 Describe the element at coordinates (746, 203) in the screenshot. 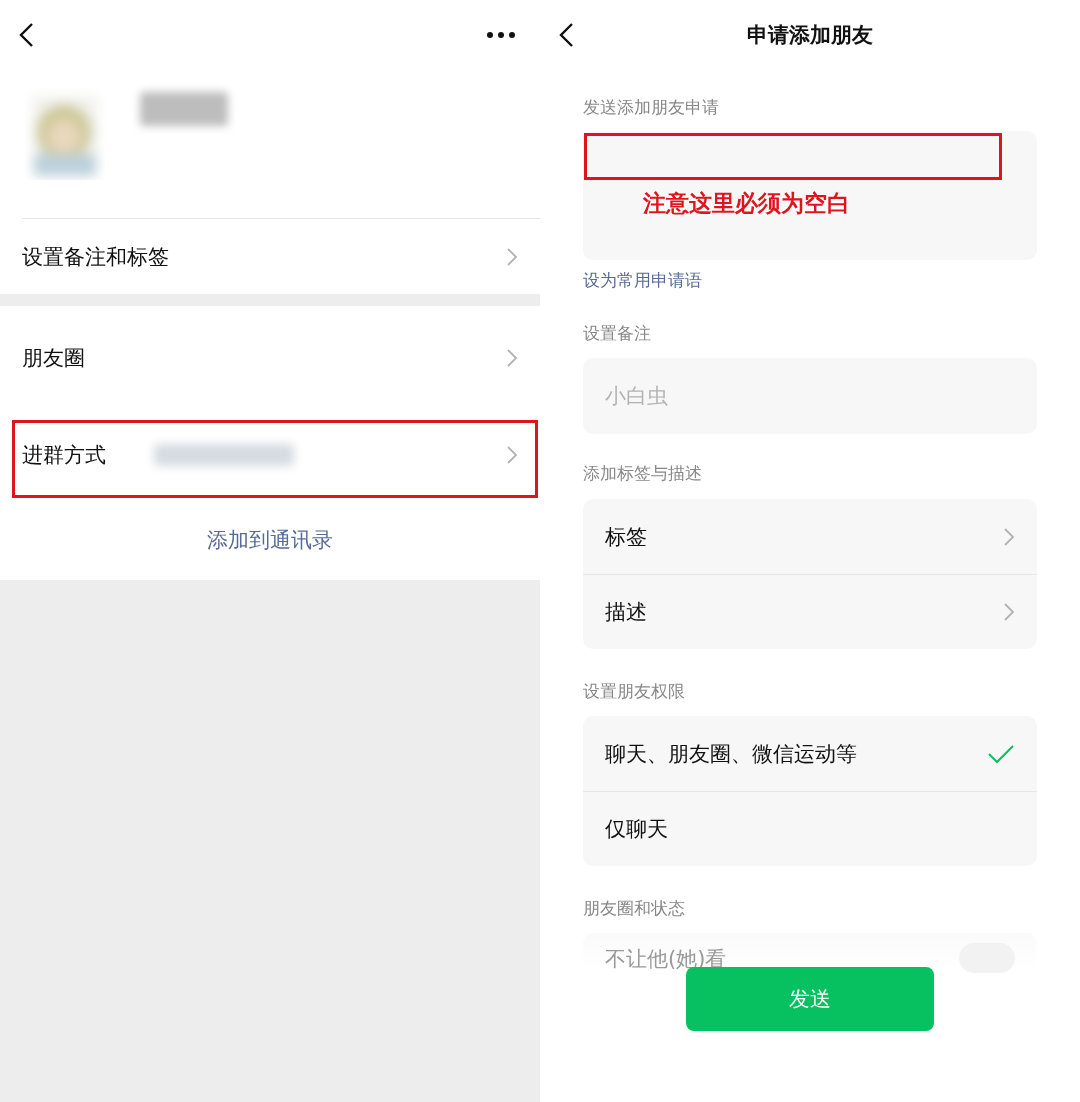

I see `annotation-text: 注意这里必须为空白` at that location.